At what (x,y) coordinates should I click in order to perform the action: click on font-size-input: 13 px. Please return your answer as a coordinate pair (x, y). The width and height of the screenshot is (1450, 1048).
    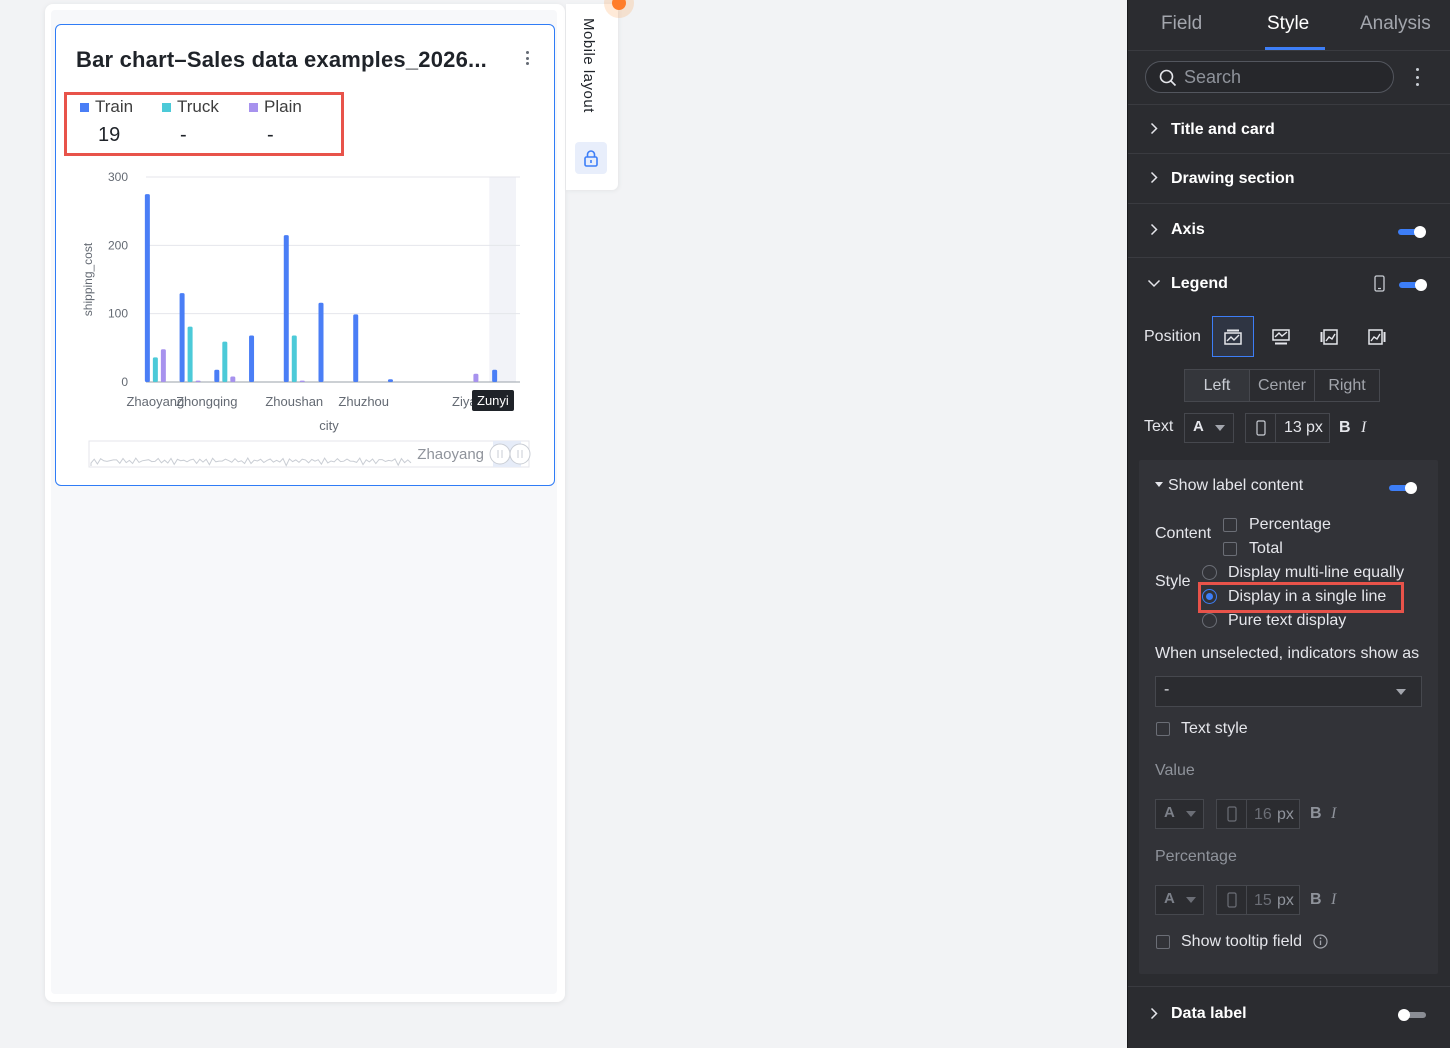
    Looking at the image, I should click on (1287, 428).